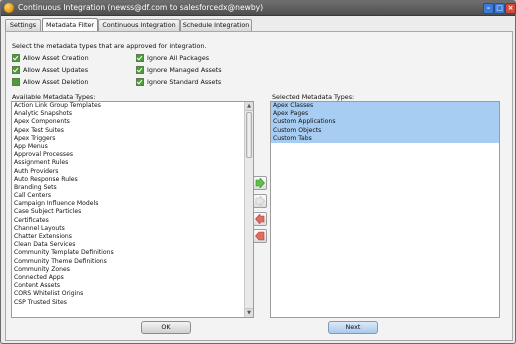 The image size is (516, 344). I want to click on available-types-label: Available Metadata Types:, so click(54, 97).